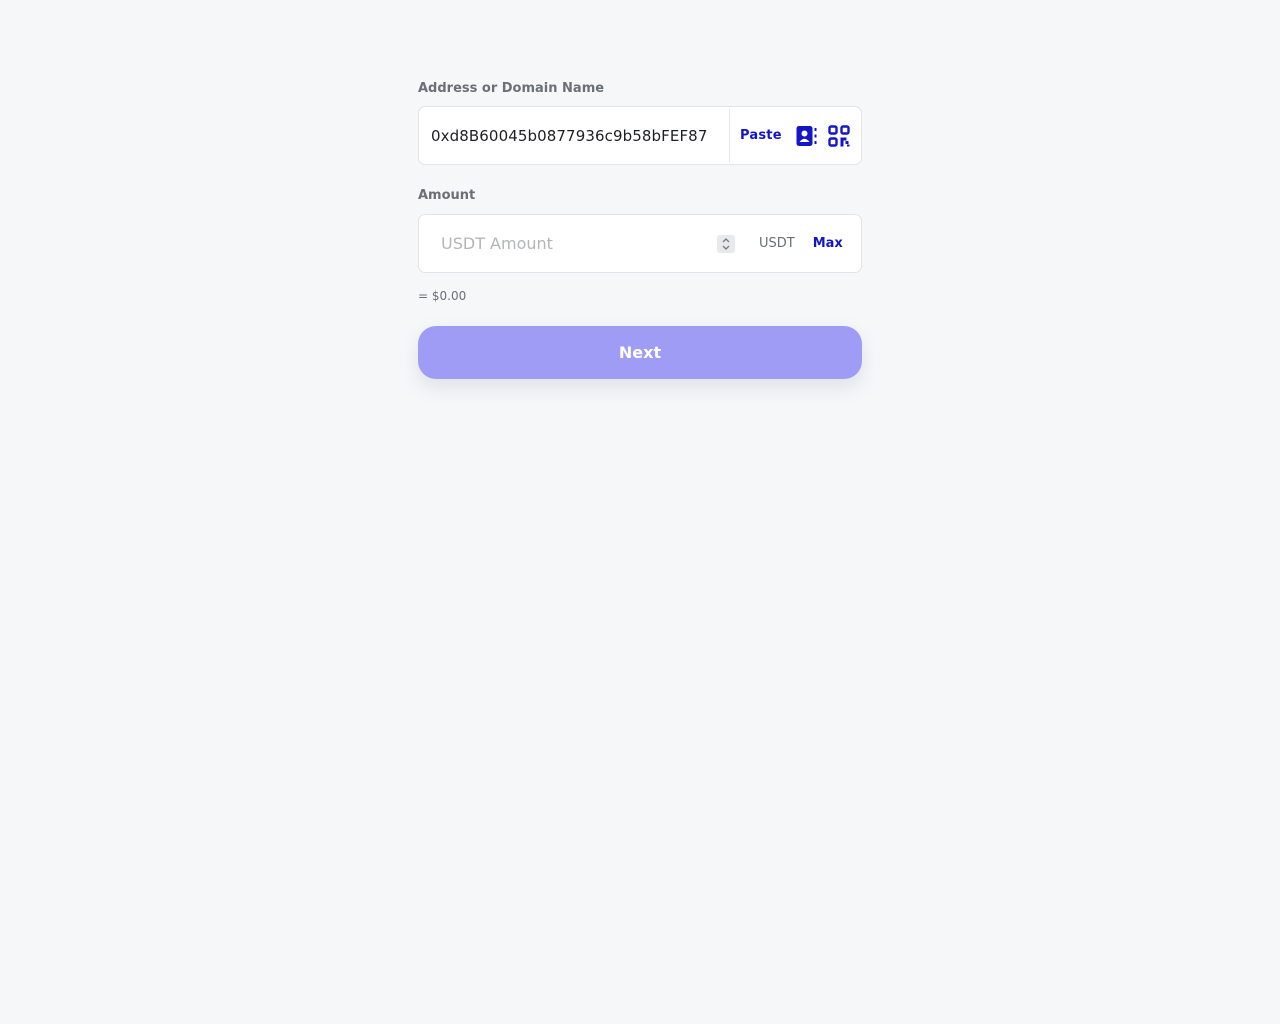 The height and width of the screenshot is (1024, 1280). I want to click on address-input-box: 0xd8B60045b0877936c9b58bFEF87 Paste, so click(640, 135).